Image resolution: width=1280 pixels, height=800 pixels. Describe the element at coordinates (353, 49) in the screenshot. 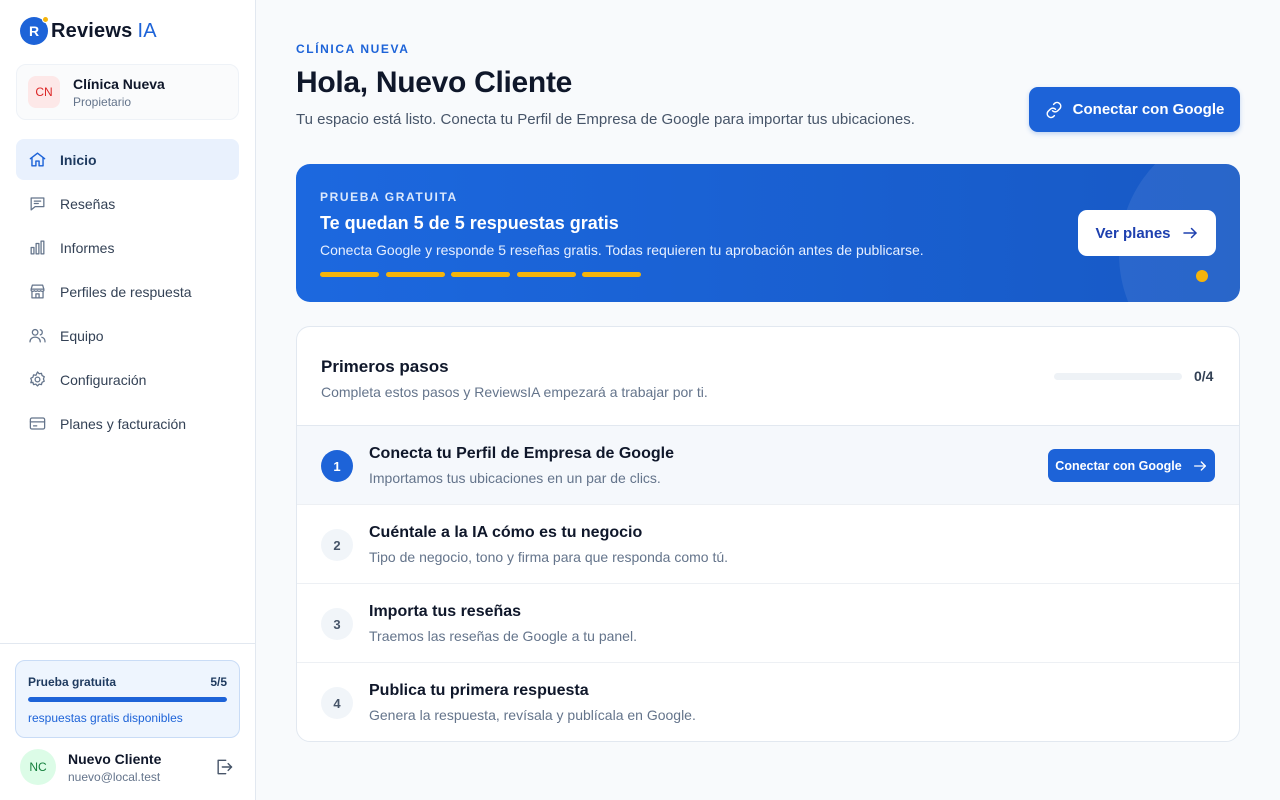

I see `page-eyebrow: CLÍNICA NUEVA` at that location.